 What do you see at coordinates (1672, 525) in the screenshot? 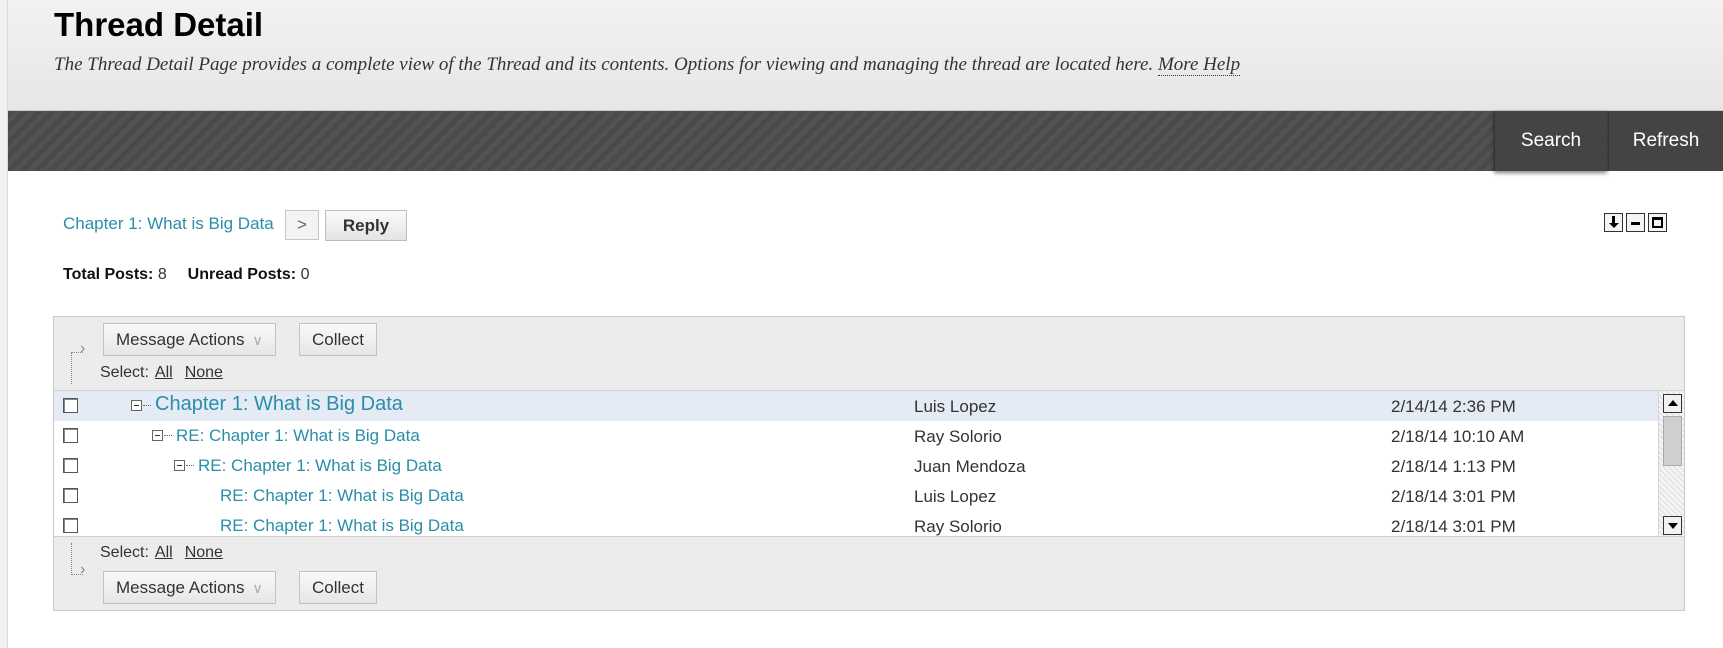
I see `scroll-down-icon` at bounding box center [1672, 525].